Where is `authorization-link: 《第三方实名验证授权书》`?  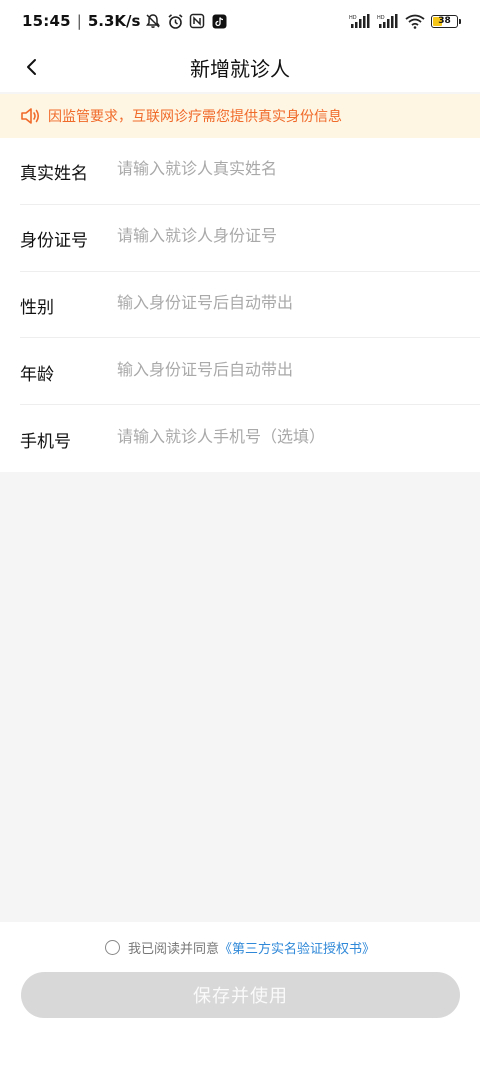
authorization-link: 《第三方实名验证授权书》 is located at coordinates (297, 947).